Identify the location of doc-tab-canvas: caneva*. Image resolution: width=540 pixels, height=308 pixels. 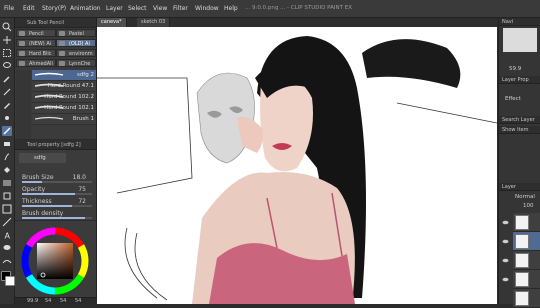
(112, 22).